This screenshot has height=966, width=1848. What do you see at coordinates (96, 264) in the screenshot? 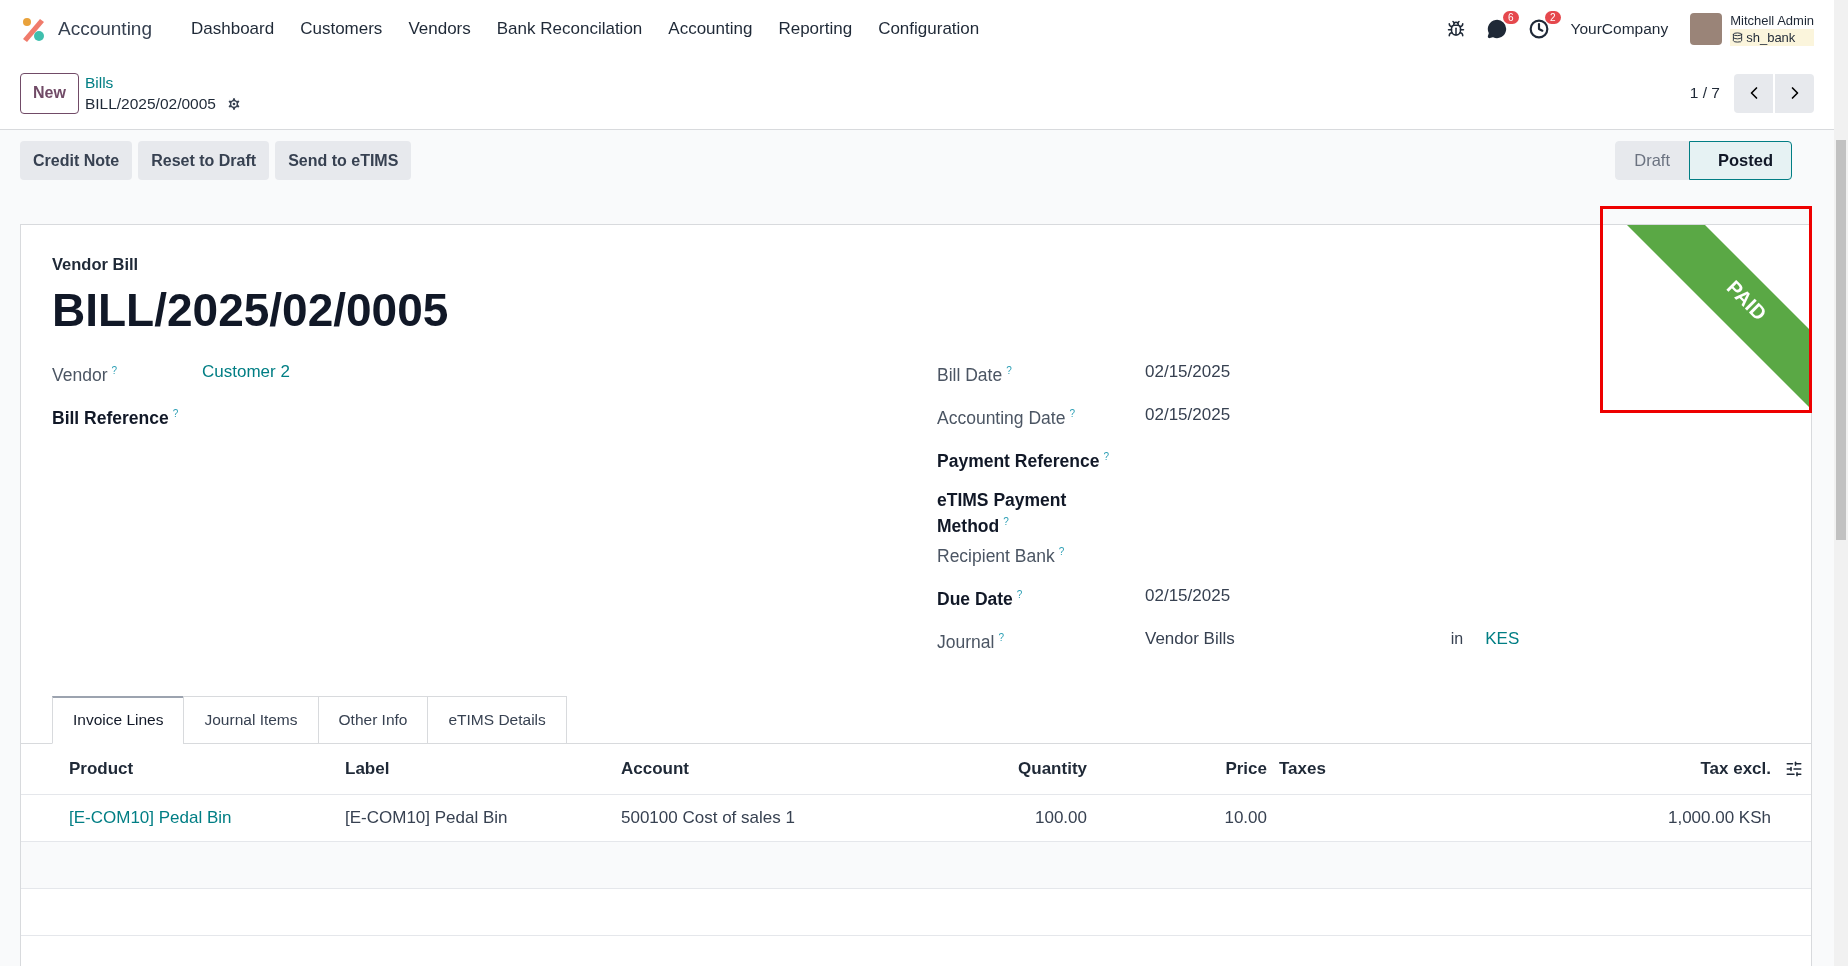
I see `document-type: Vendor Bill` at bounding box center [96, 264].